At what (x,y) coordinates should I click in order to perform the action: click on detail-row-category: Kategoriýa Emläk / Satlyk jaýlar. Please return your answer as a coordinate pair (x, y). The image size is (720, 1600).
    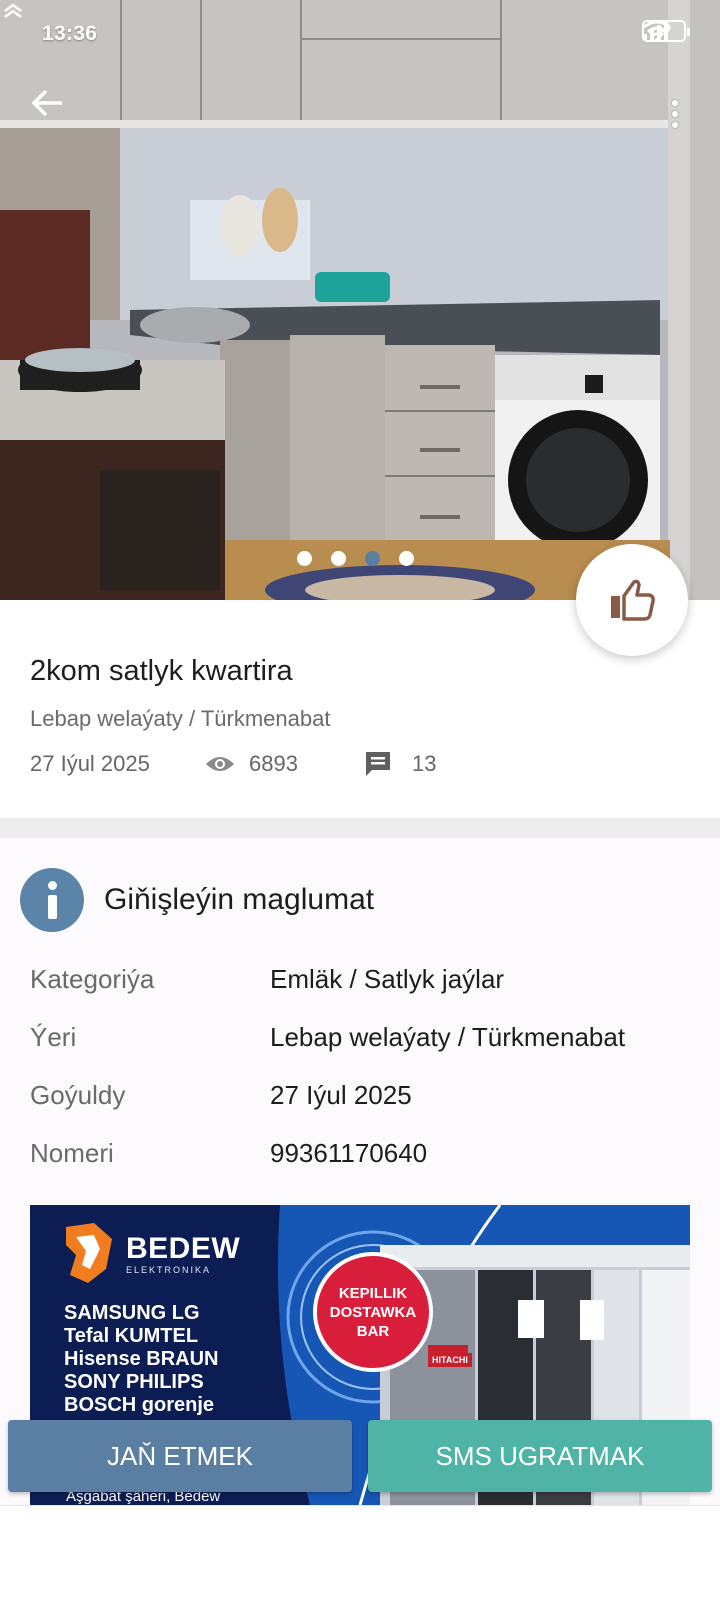
    Looking at the image, I should click on (365, 979).